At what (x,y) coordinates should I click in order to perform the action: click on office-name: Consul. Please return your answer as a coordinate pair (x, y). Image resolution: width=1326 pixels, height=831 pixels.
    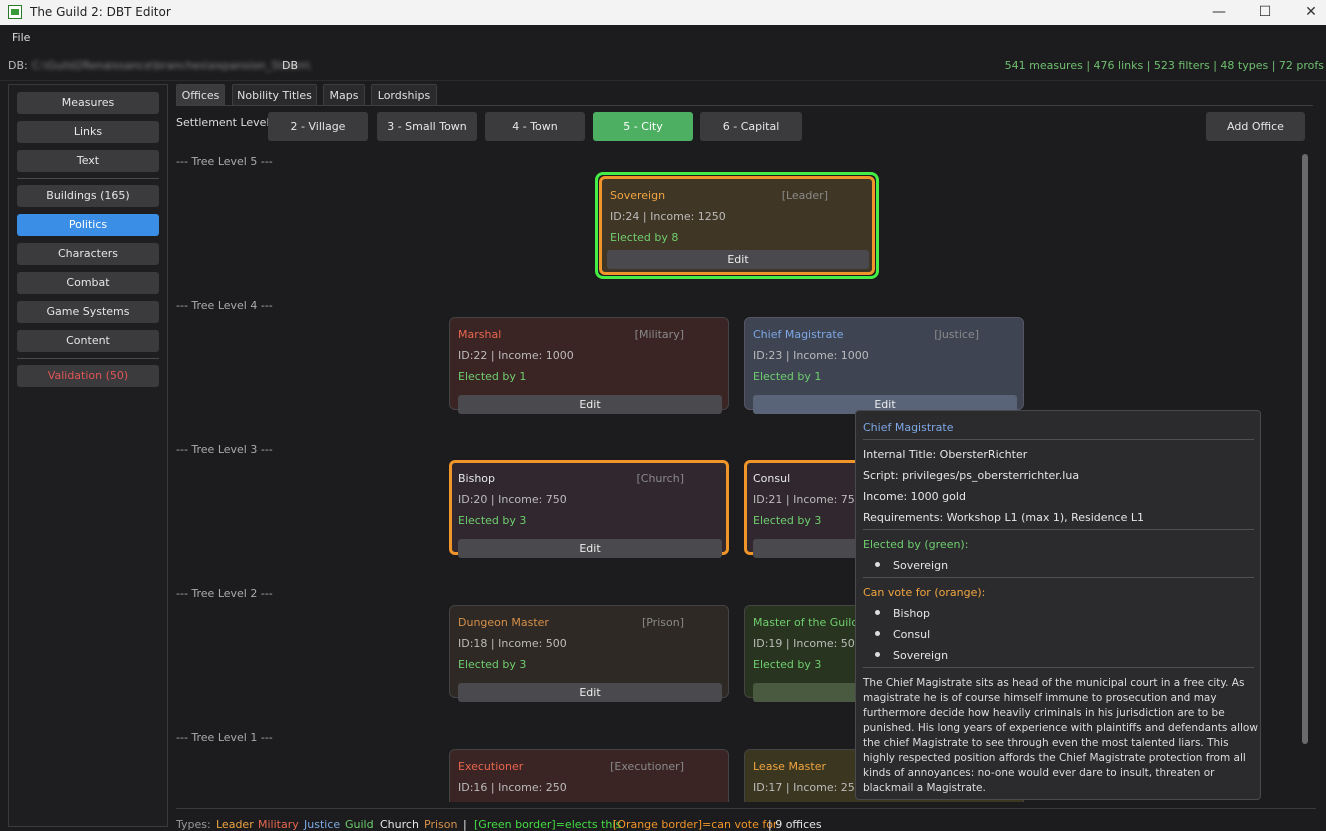
    Looking at the image, I should click on (772, 478).